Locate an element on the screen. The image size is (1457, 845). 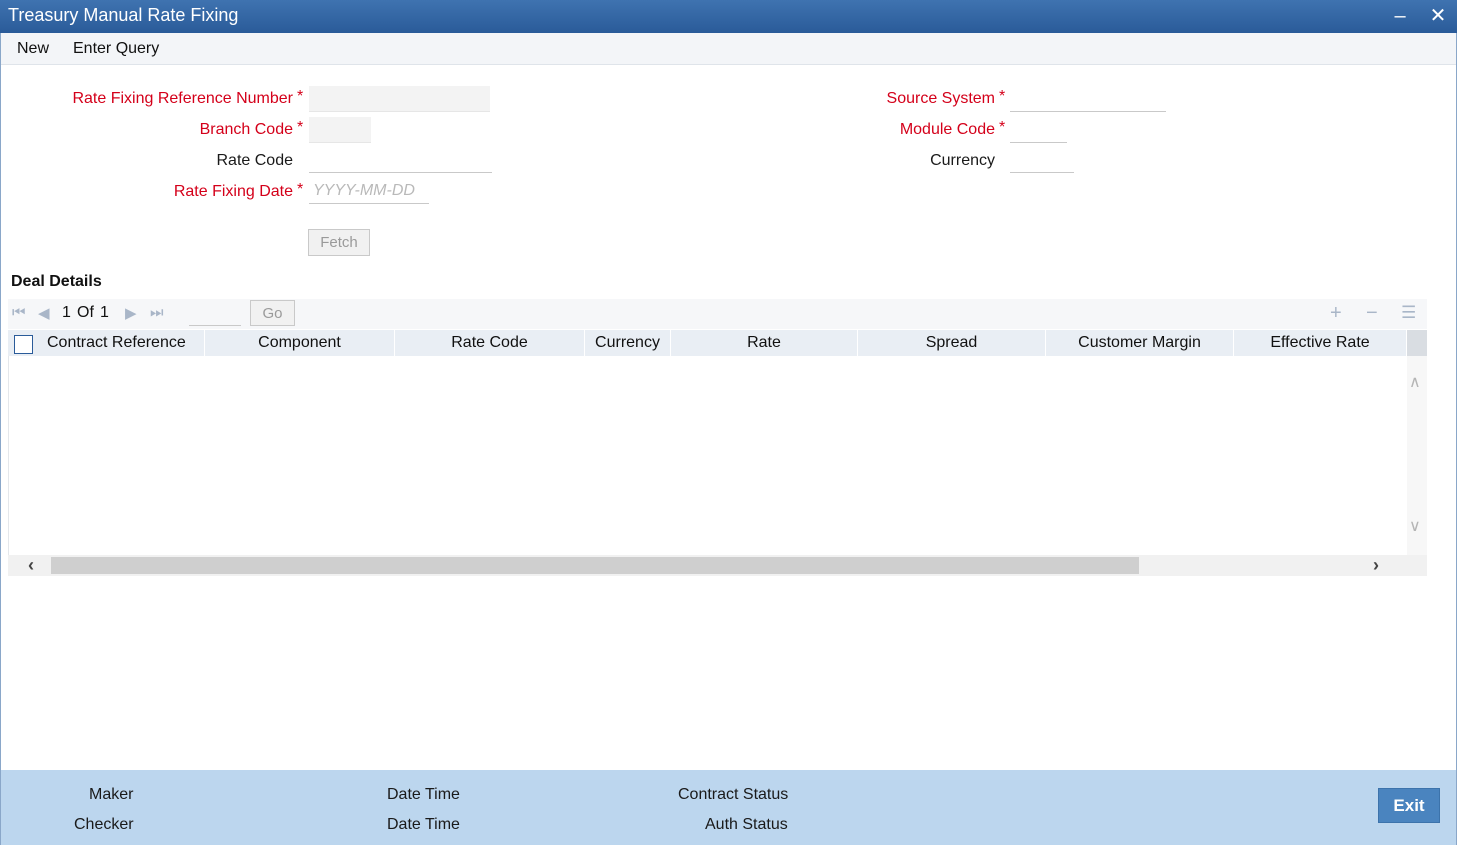
current-page: 1 is located at coordinates (66, 312).